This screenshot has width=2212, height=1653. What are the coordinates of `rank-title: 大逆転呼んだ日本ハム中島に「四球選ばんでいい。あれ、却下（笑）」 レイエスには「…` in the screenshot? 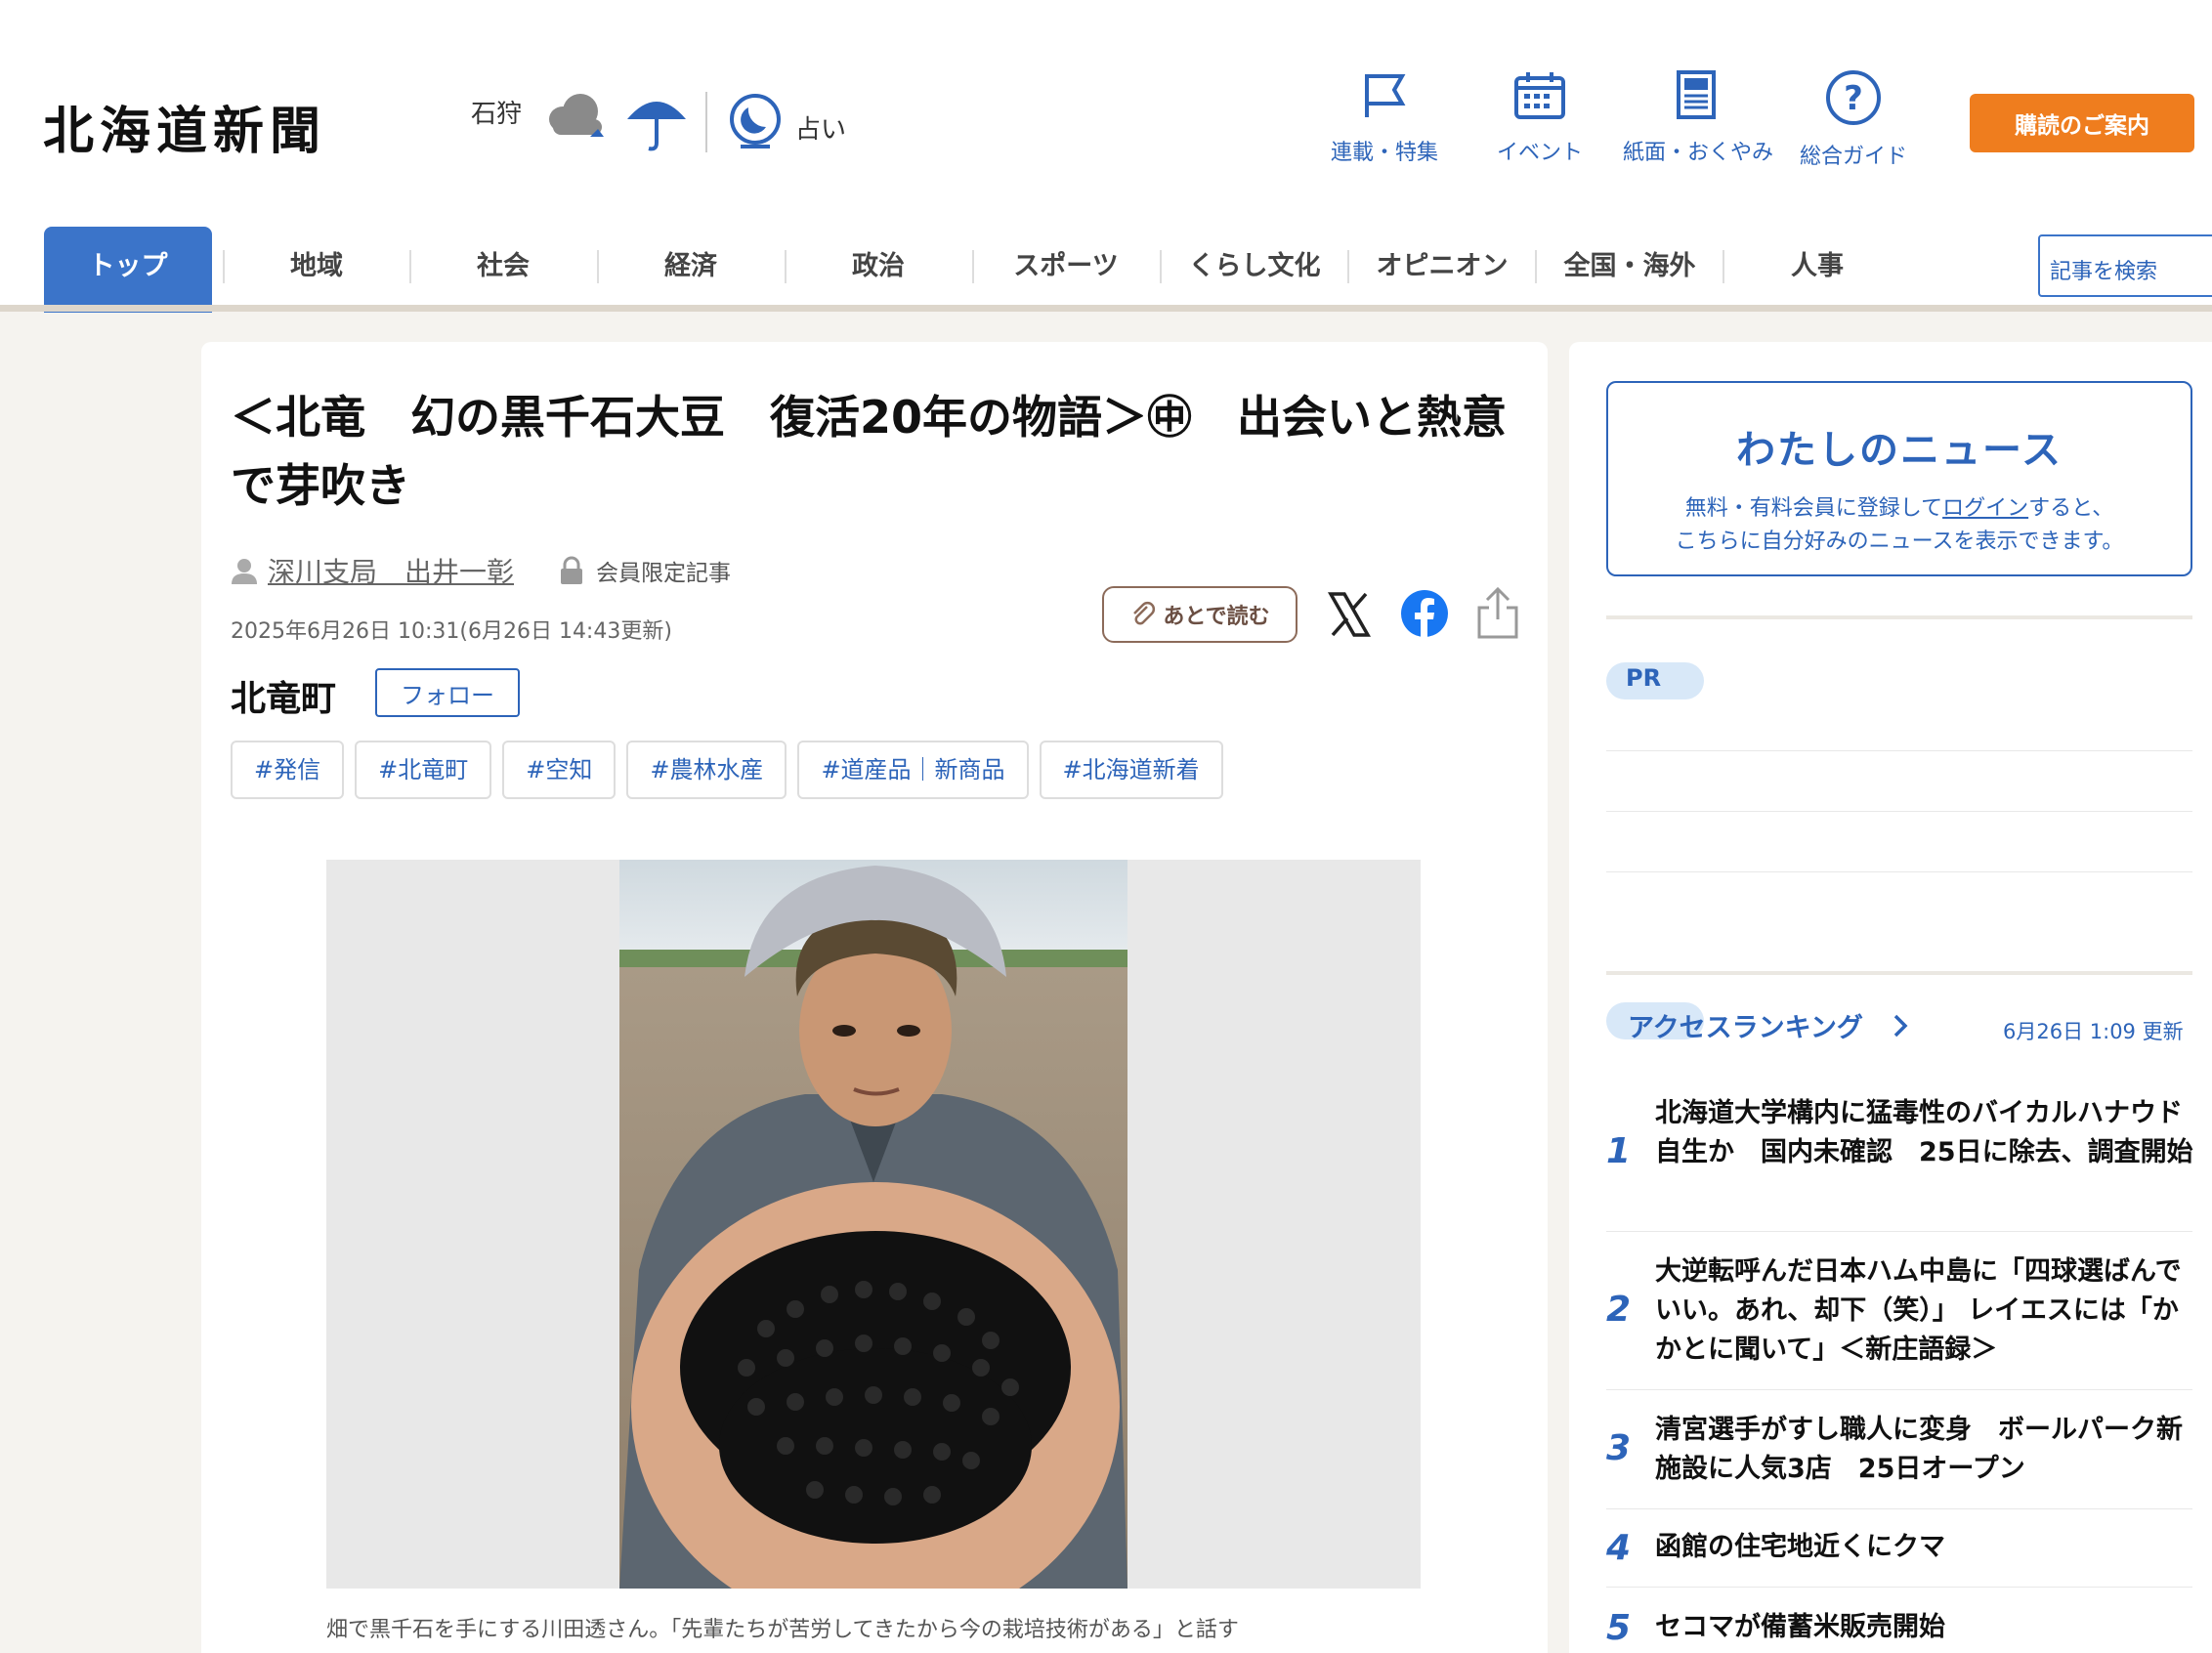 It's located at (1919, 1310).